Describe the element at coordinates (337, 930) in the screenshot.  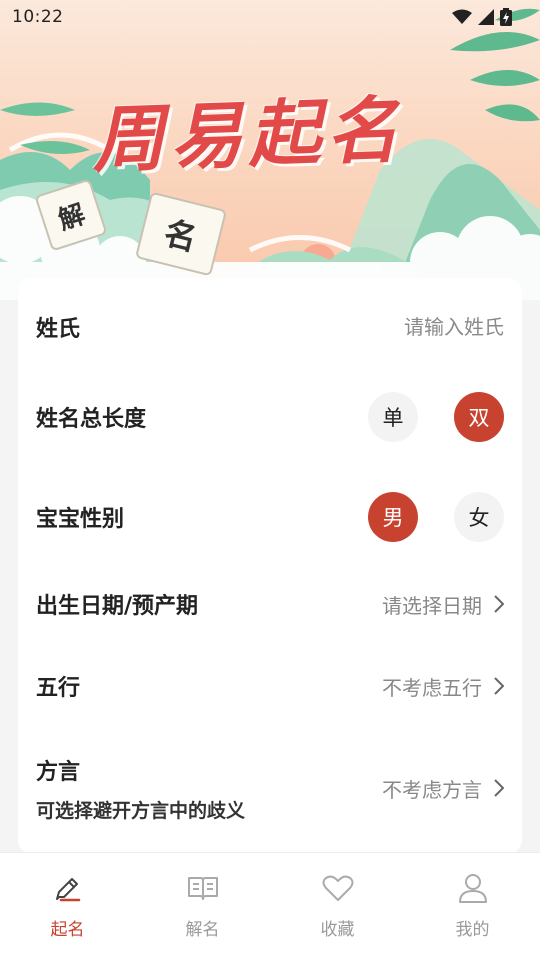
I see `nav-label-favorites: 收藏` at that location.